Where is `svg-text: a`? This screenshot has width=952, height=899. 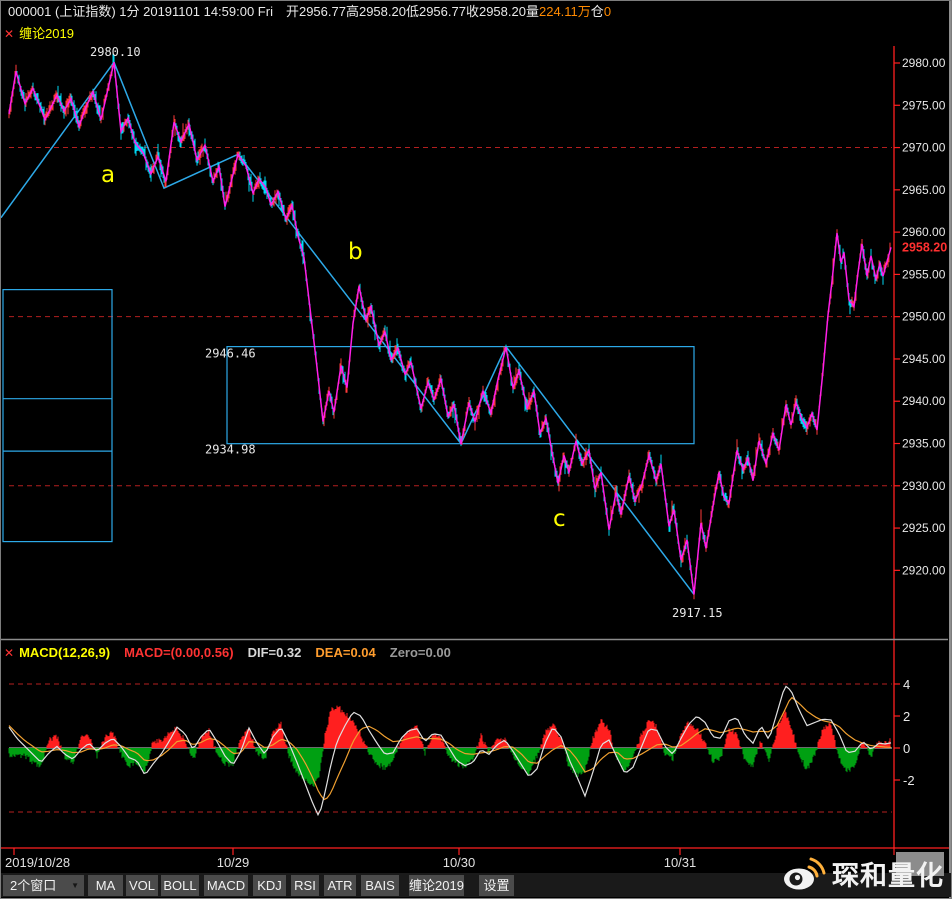
svg-text: a is located at coordinates (108, 175).